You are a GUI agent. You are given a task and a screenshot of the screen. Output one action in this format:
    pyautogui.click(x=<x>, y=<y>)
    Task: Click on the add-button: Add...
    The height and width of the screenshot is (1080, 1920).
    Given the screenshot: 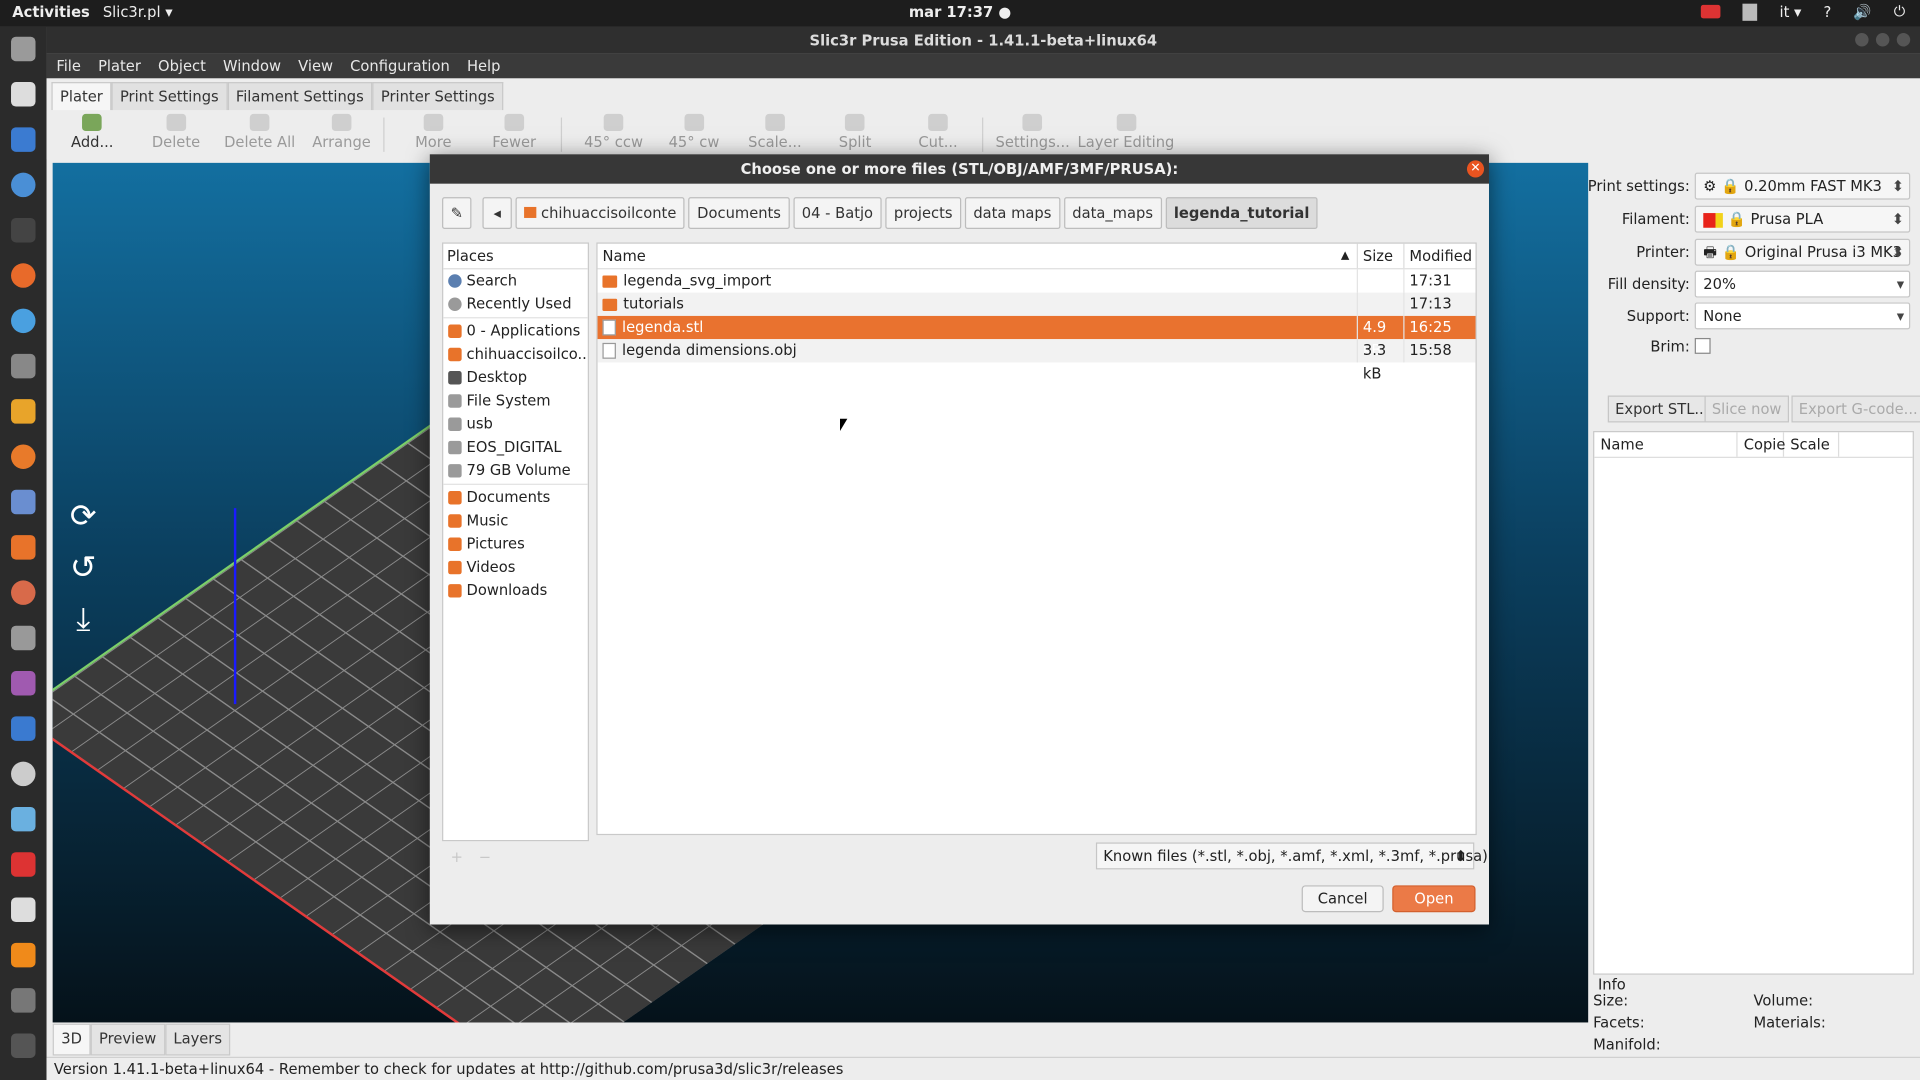 What is the action you would take?
    pyautogui.click(x=92, y=132)
    